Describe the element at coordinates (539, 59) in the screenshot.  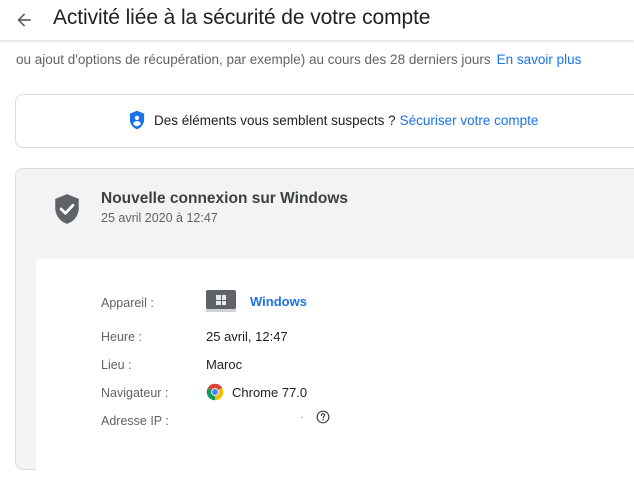
I see `learn-more-link: En savoir plus` at that location.